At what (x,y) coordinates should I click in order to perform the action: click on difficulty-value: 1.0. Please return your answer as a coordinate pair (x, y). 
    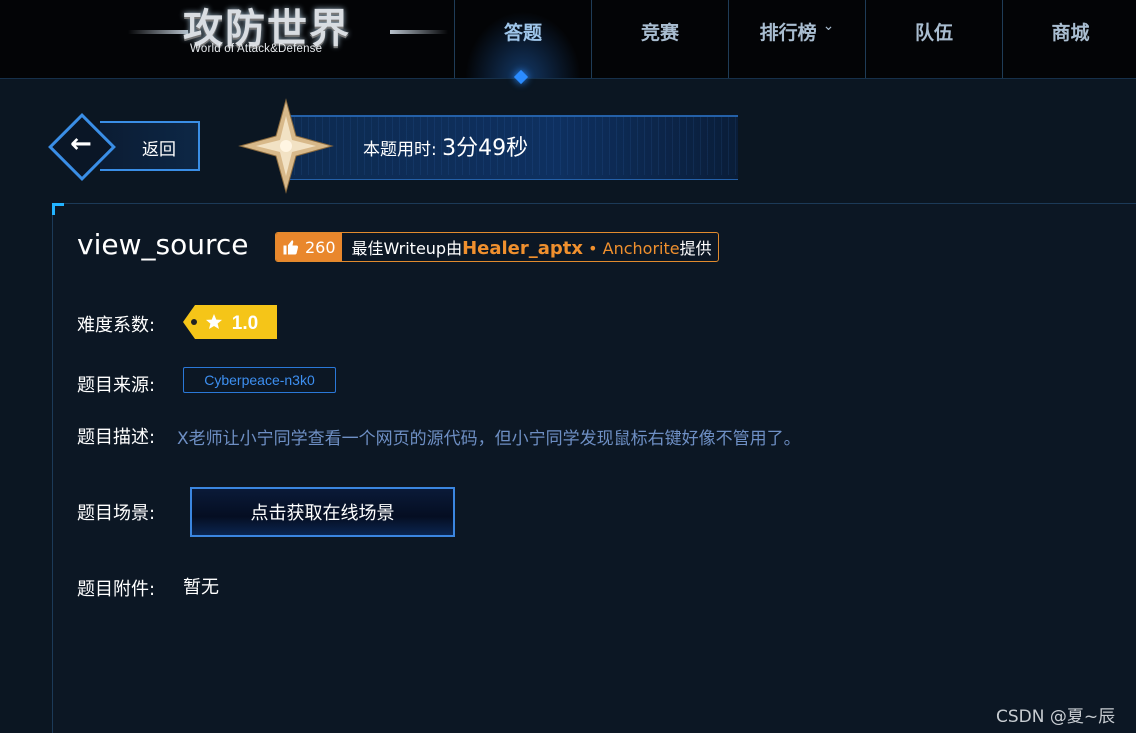
    Looking at the image, I should click on (245, 323).